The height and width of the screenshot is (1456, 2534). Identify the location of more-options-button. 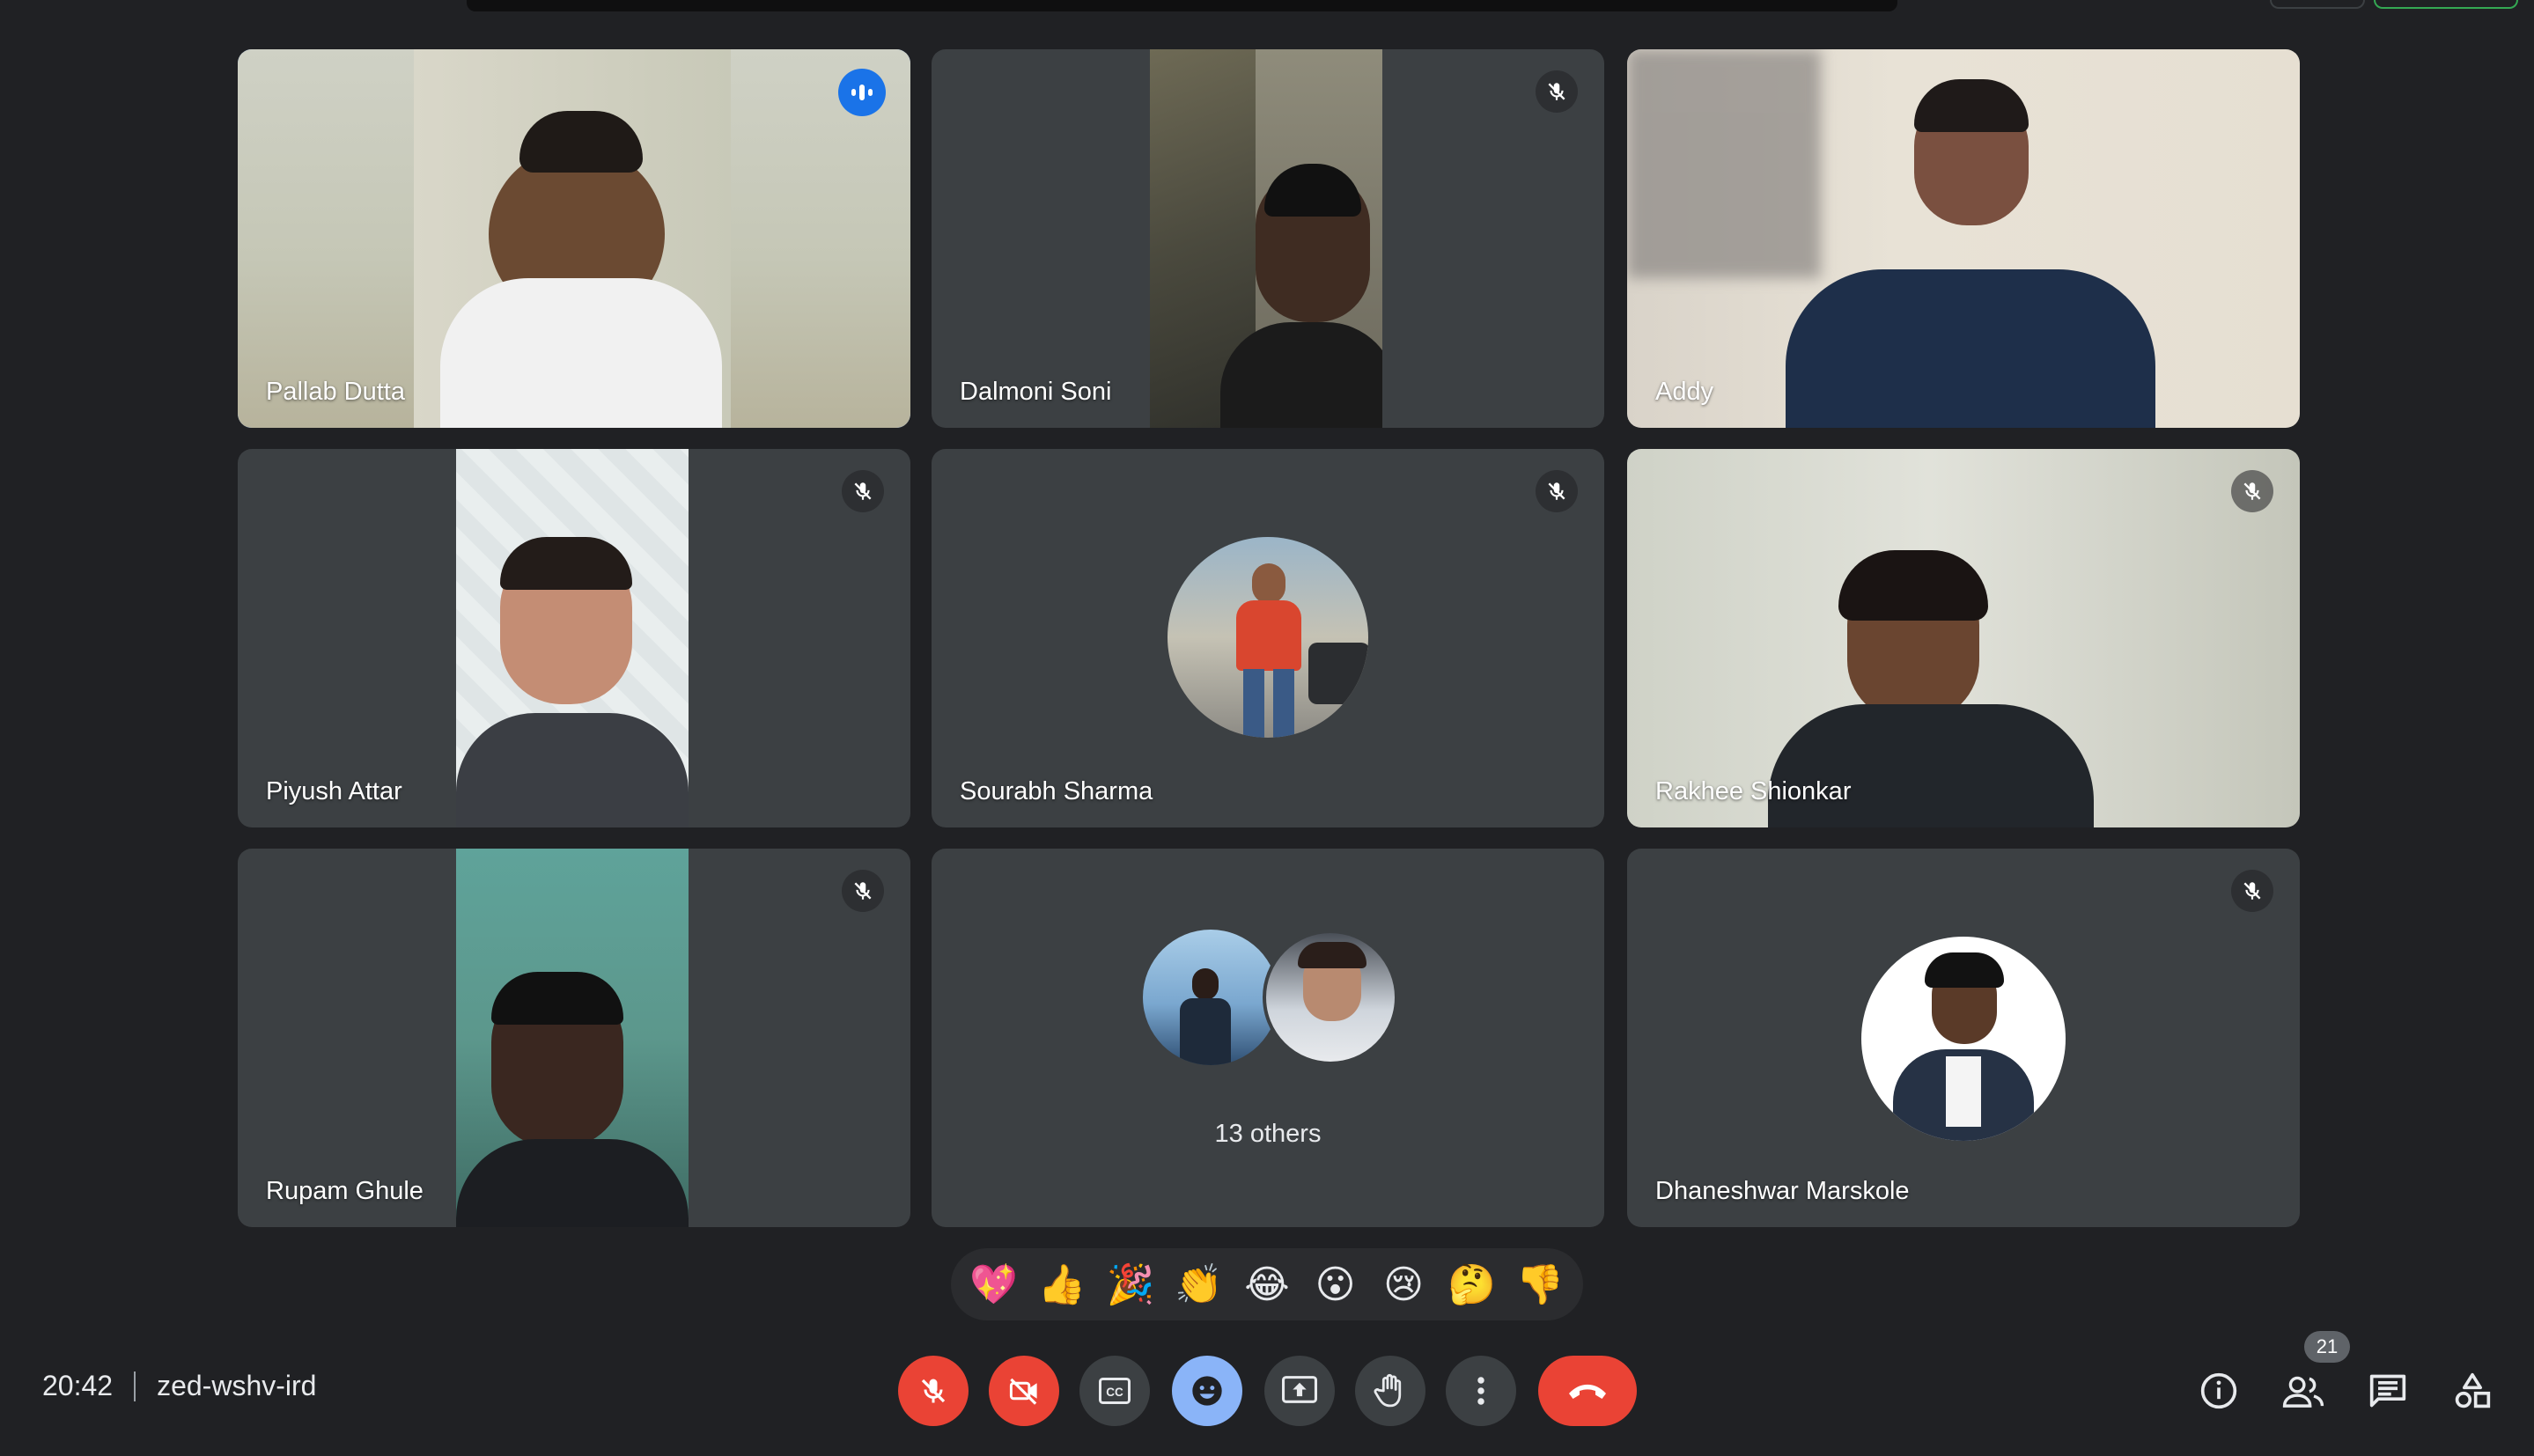
(1481, 1391).